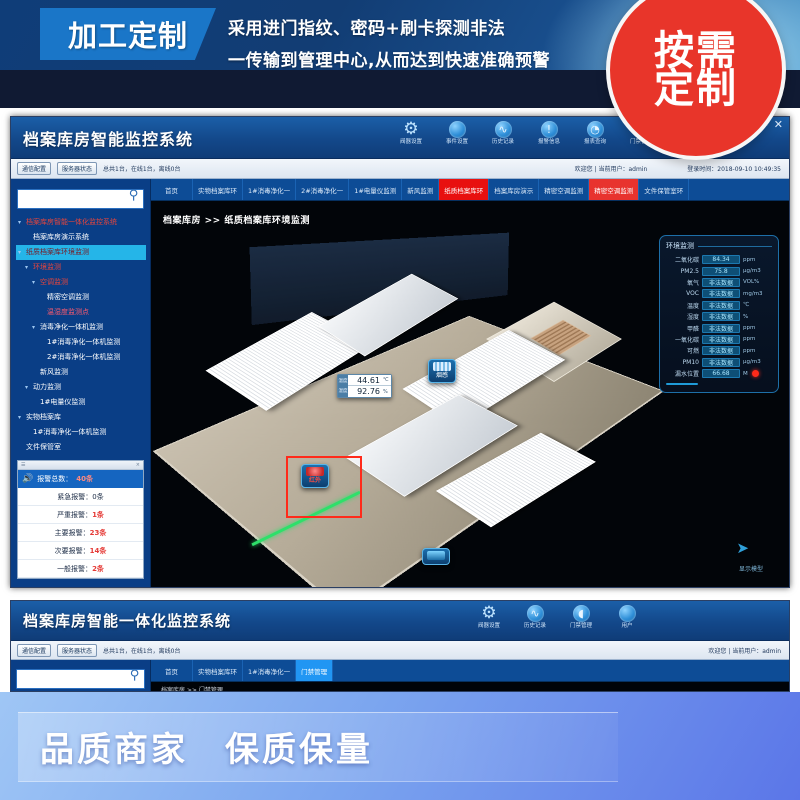  What do you see at coordinates (680, 246) in the screenshot?
I see `environment-panel-title: 环境监测` at bounding box center [680, 246].